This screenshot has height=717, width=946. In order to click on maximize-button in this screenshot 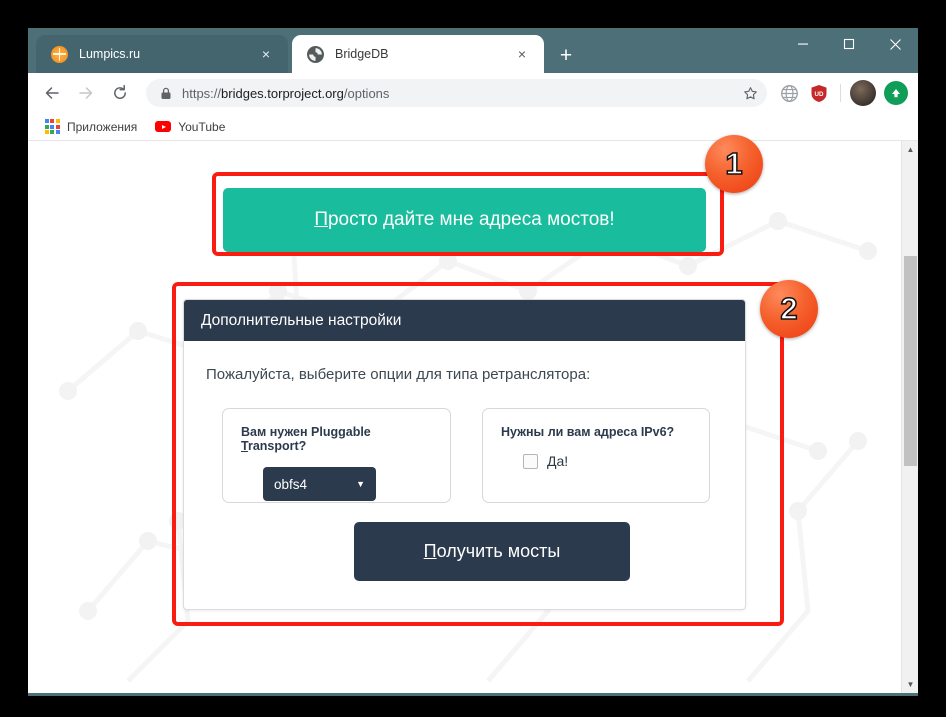, I will do `click(849, 44)`.